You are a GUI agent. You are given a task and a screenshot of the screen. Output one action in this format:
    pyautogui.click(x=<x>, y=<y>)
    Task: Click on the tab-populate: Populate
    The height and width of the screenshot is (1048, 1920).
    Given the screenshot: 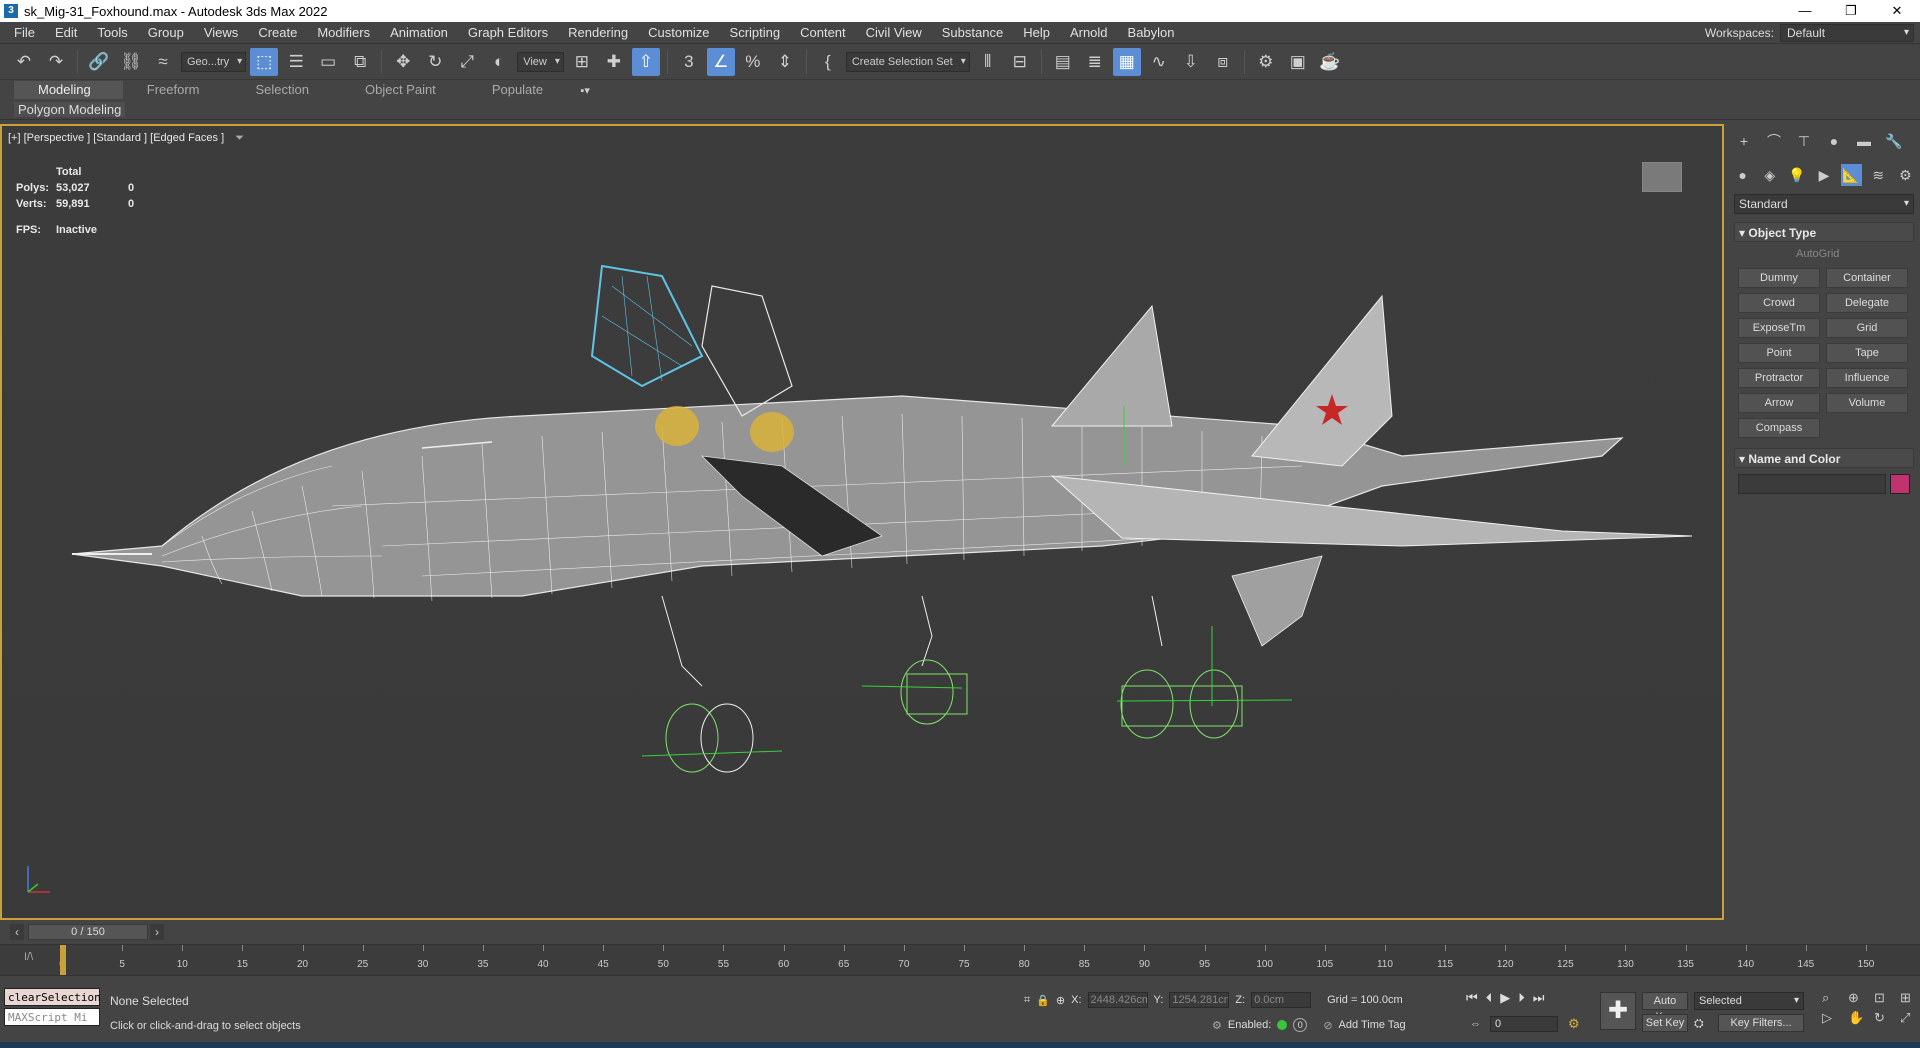 What is the action you would take?
    pyautogui.click(x=521, y=90)
    